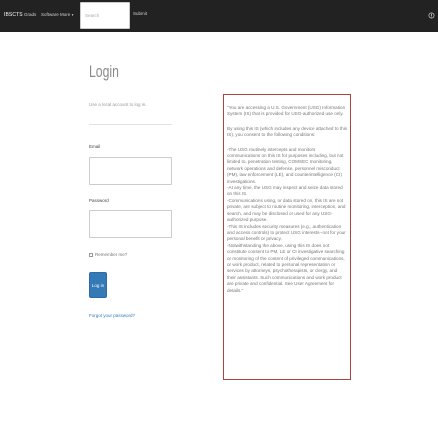 Image resolution: width=438 pixels, height=438 pixels. Describe the element at coordinates (130, 171) in the screenshot. I see `email-field` at that location.